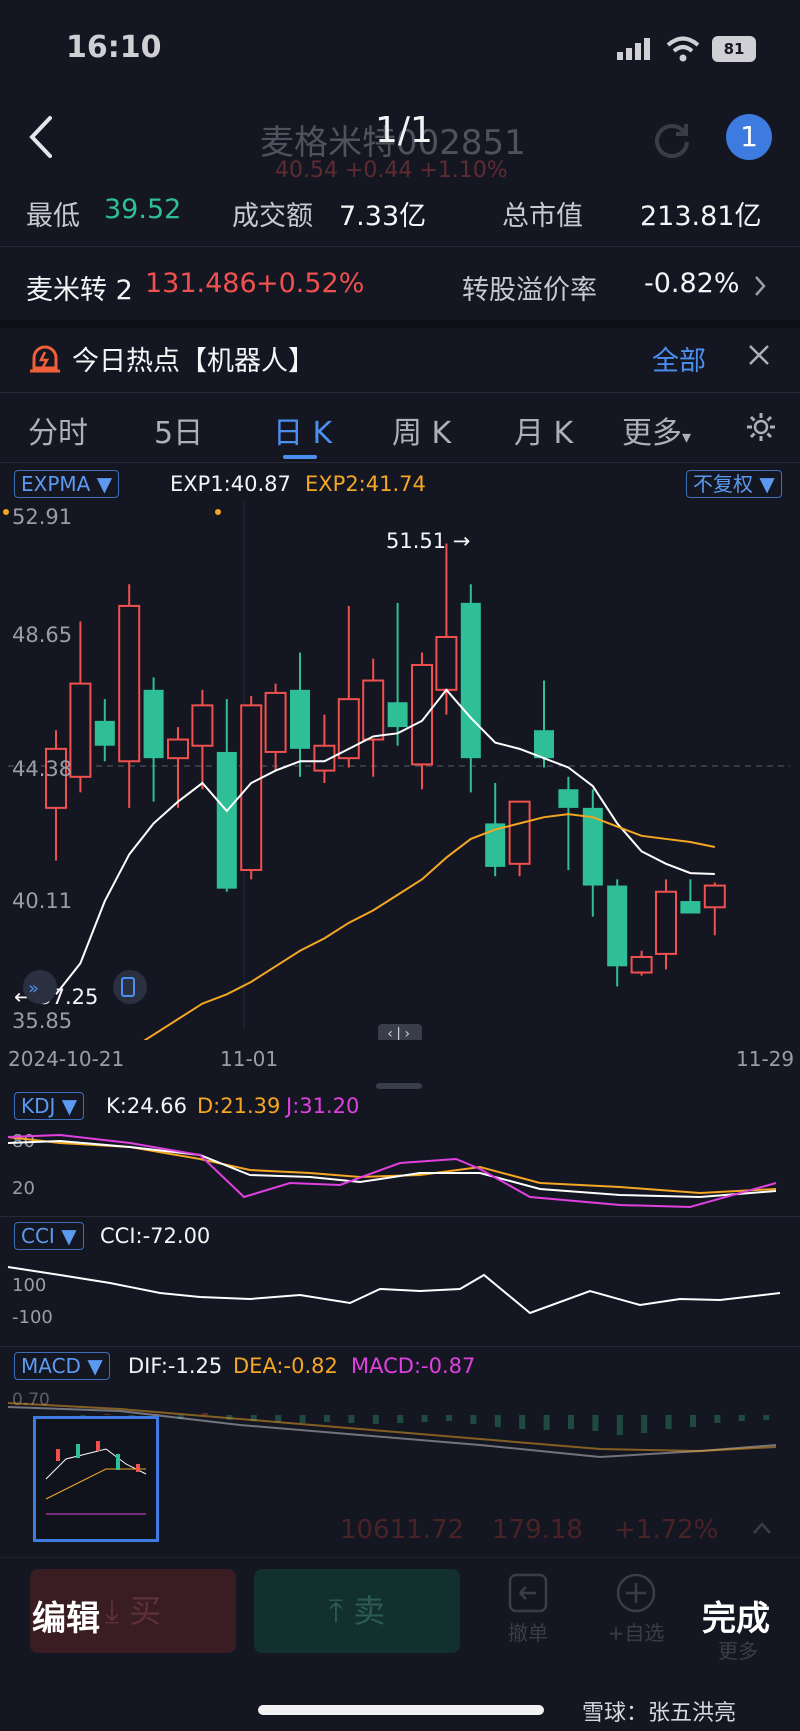 The image size is (800, 1731). I want to click on macd-label: MACD, so click(51, 1366).